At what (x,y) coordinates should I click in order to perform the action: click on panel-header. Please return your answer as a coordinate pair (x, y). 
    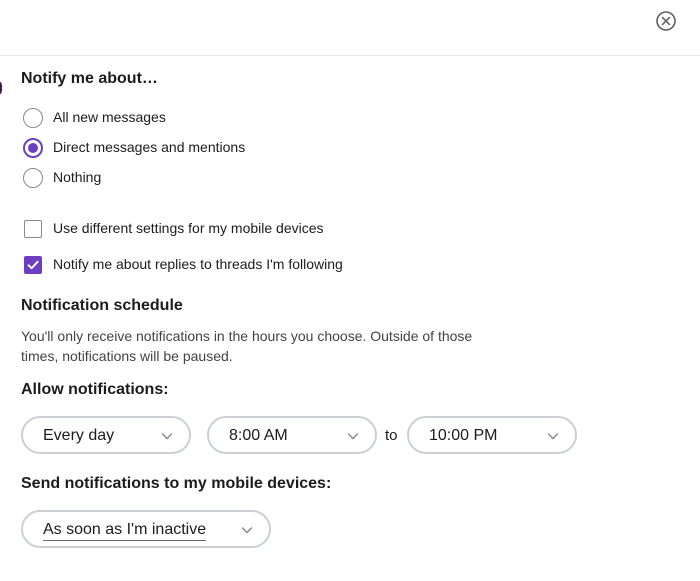
    Looking at the image, I should click on (350, 28).